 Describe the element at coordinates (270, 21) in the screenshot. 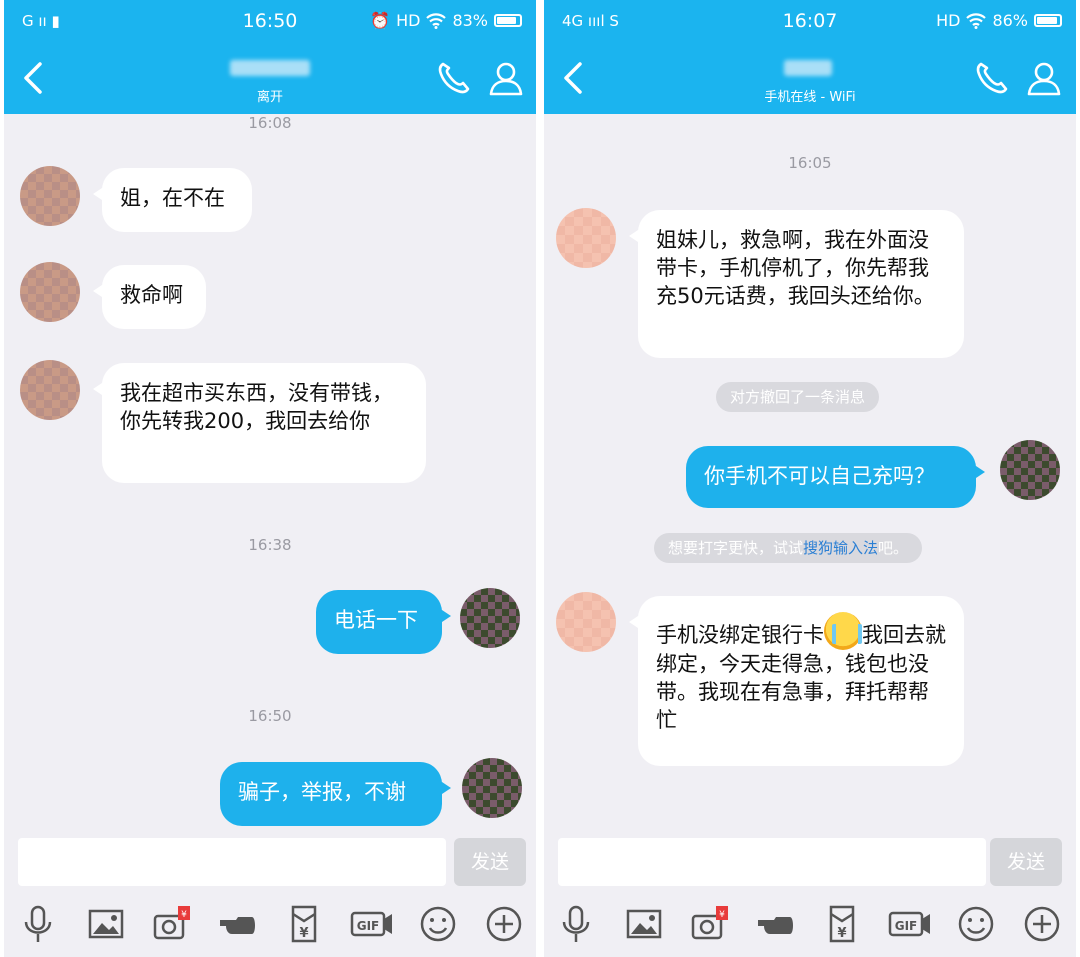

I see `status-bar: G ıı ▮ 16:50 ⏰ HD 83%` at that location.